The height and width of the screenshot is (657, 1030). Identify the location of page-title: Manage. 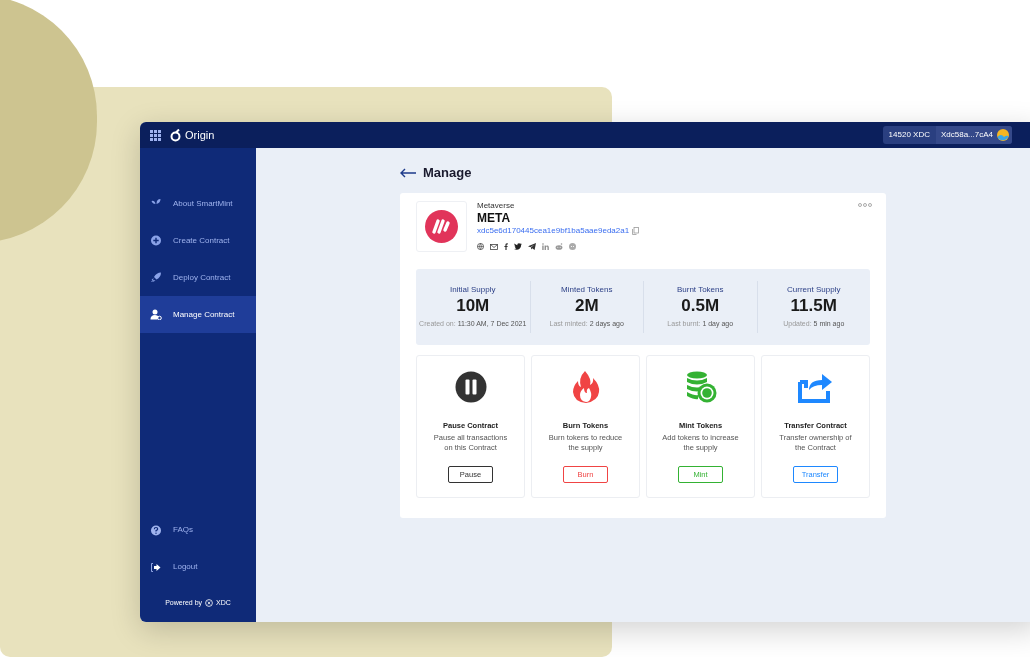
(447, 173).